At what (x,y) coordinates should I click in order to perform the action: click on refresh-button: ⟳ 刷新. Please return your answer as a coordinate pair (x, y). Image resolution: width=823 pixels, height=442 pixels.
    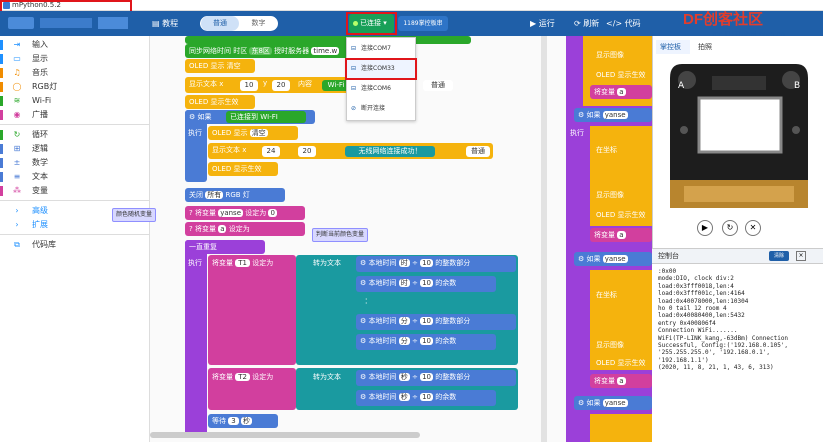
    Looking at the image, I should click on (586, 23).